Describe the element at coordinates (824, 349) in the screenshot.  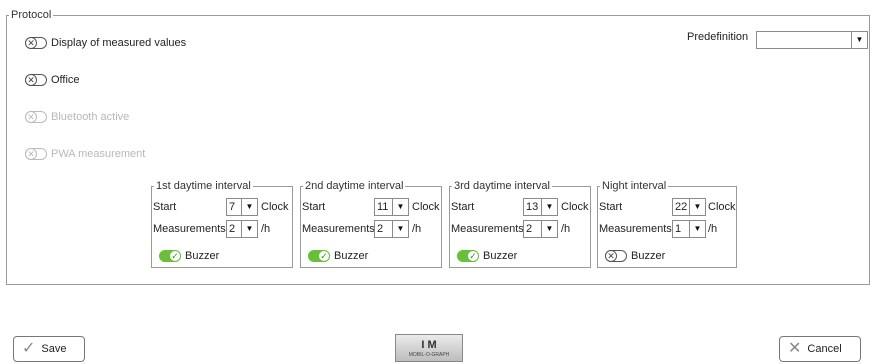
I see `cancel-label: Cancel` at that location.